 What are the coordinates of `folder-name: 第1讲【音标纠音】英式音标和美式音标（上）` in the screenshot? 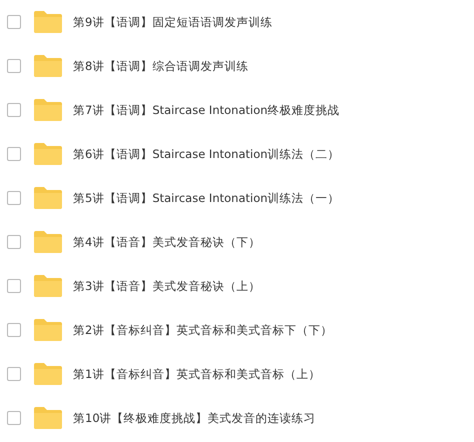 It's located at (196, 374).